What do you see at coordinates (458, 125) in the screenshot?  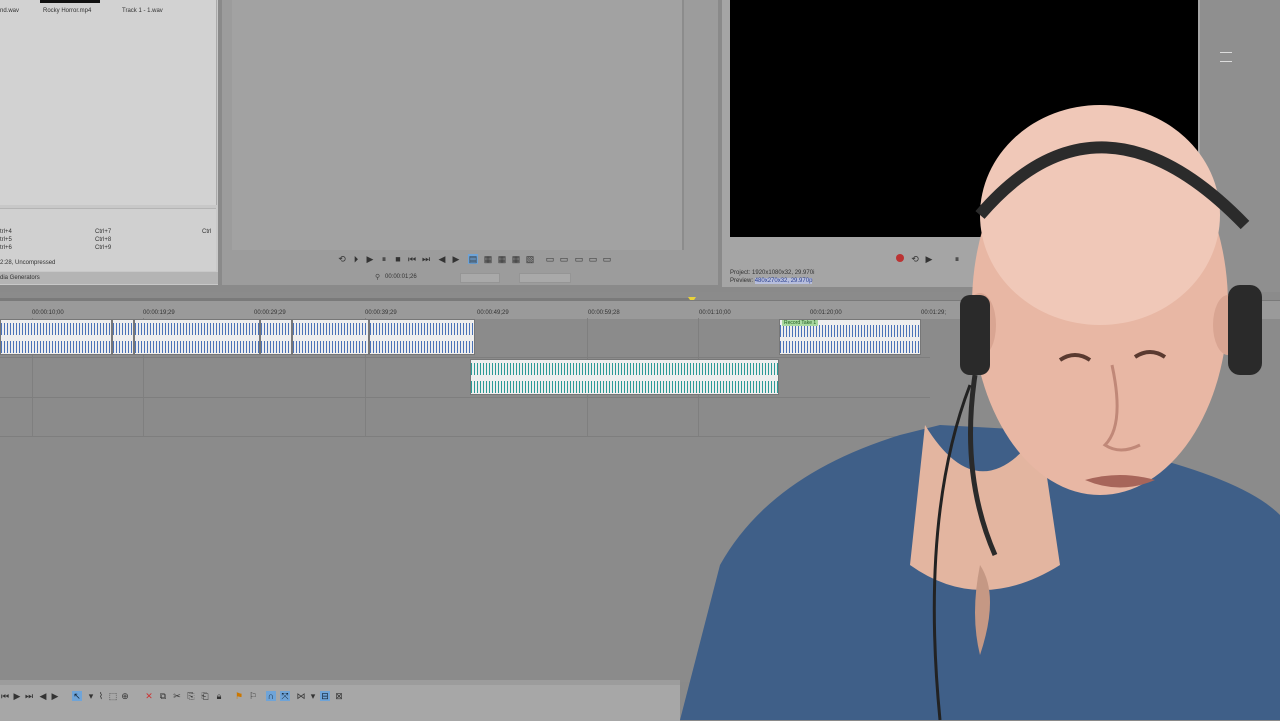 I see `trimmer-view` at bounding box center [458, 125].